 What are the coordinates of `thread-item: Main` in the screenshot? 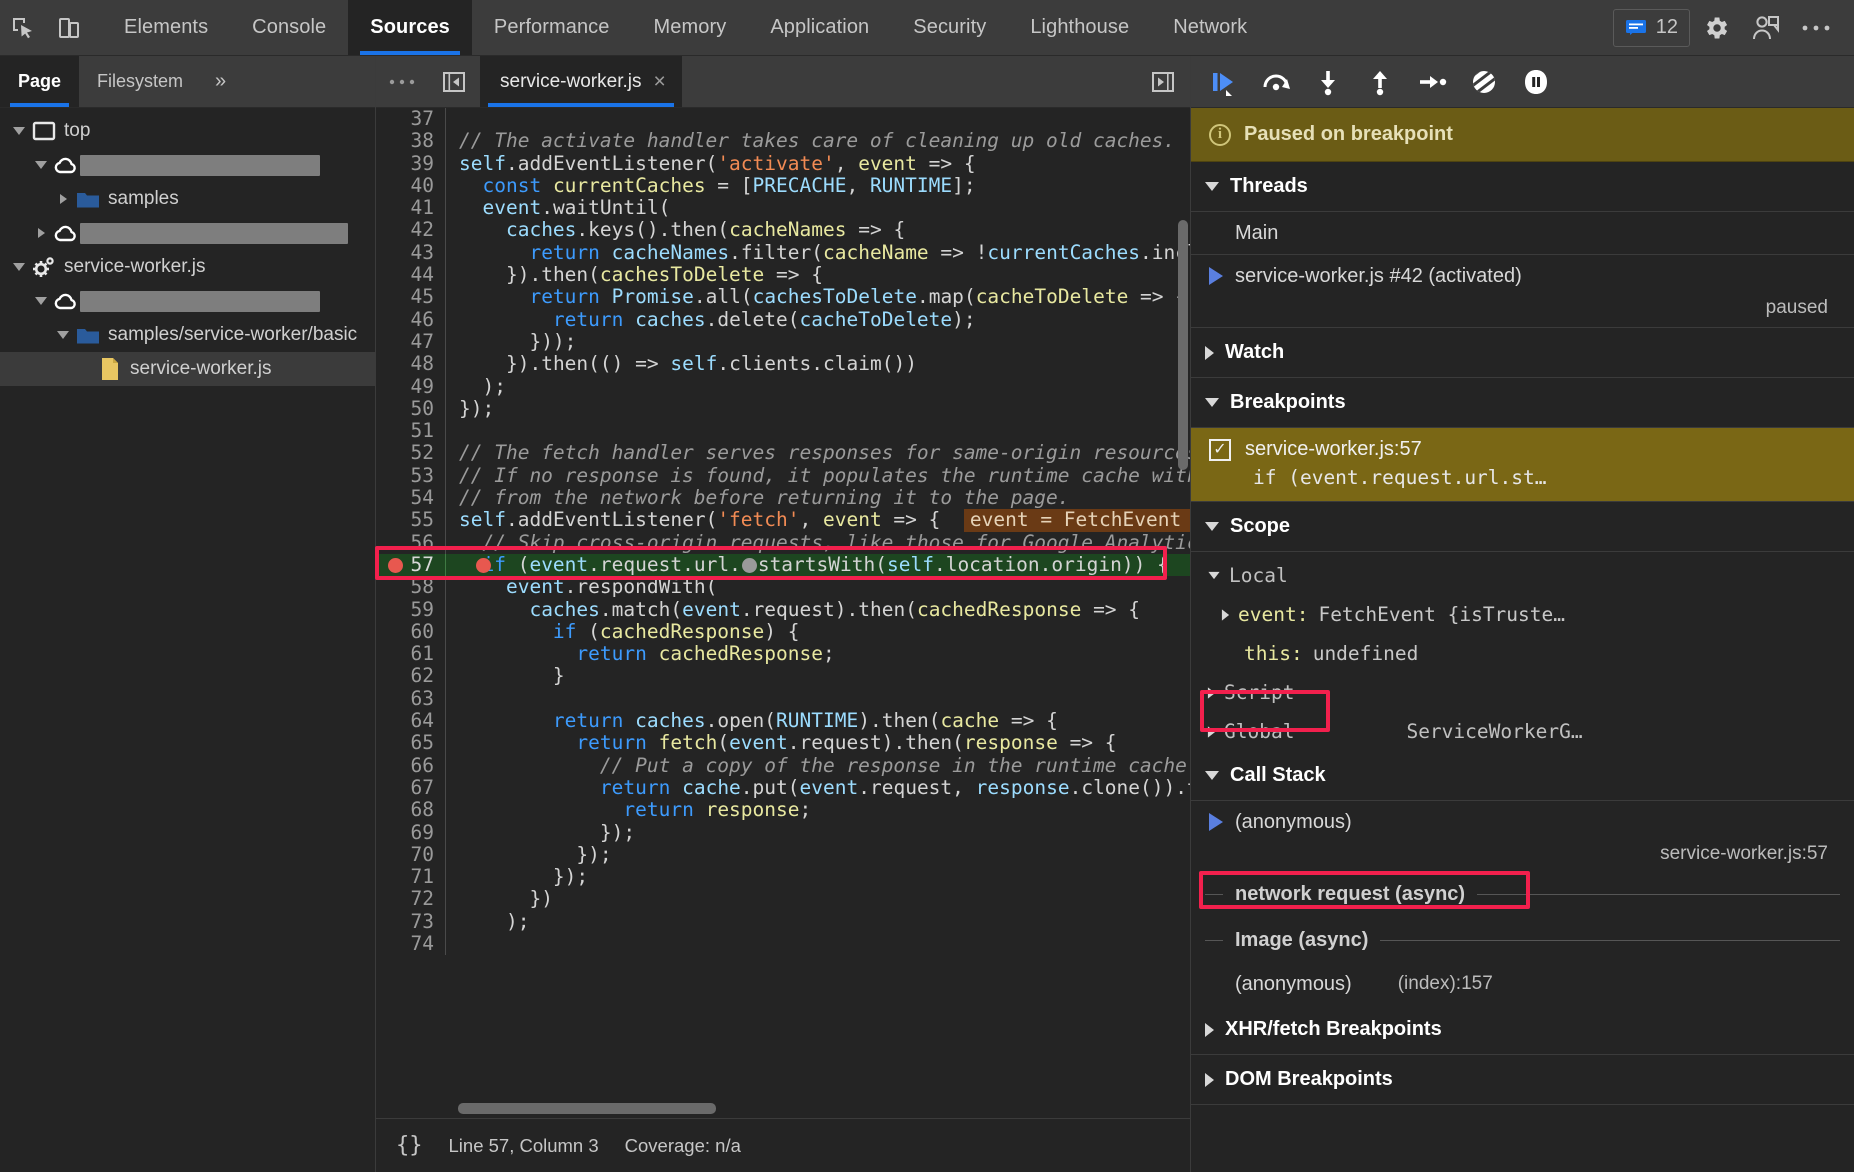 It's located at (1522, 233).